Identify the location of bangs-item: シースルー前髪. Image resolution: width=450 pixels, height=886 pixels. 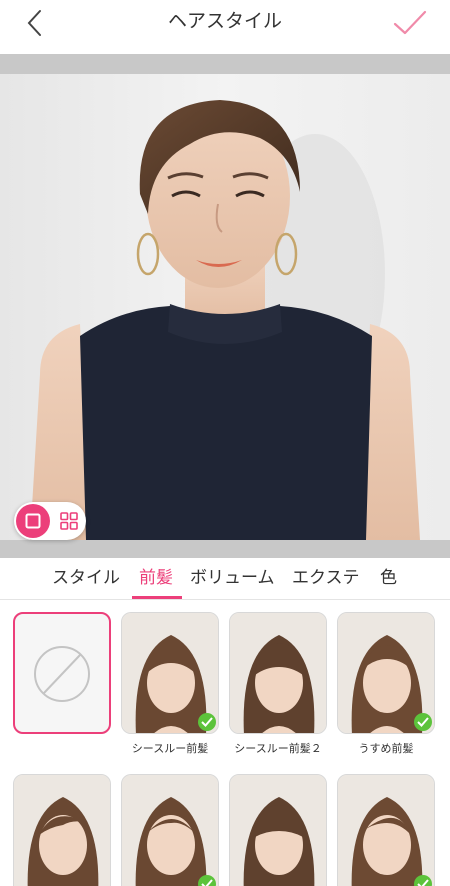
(170, 684).